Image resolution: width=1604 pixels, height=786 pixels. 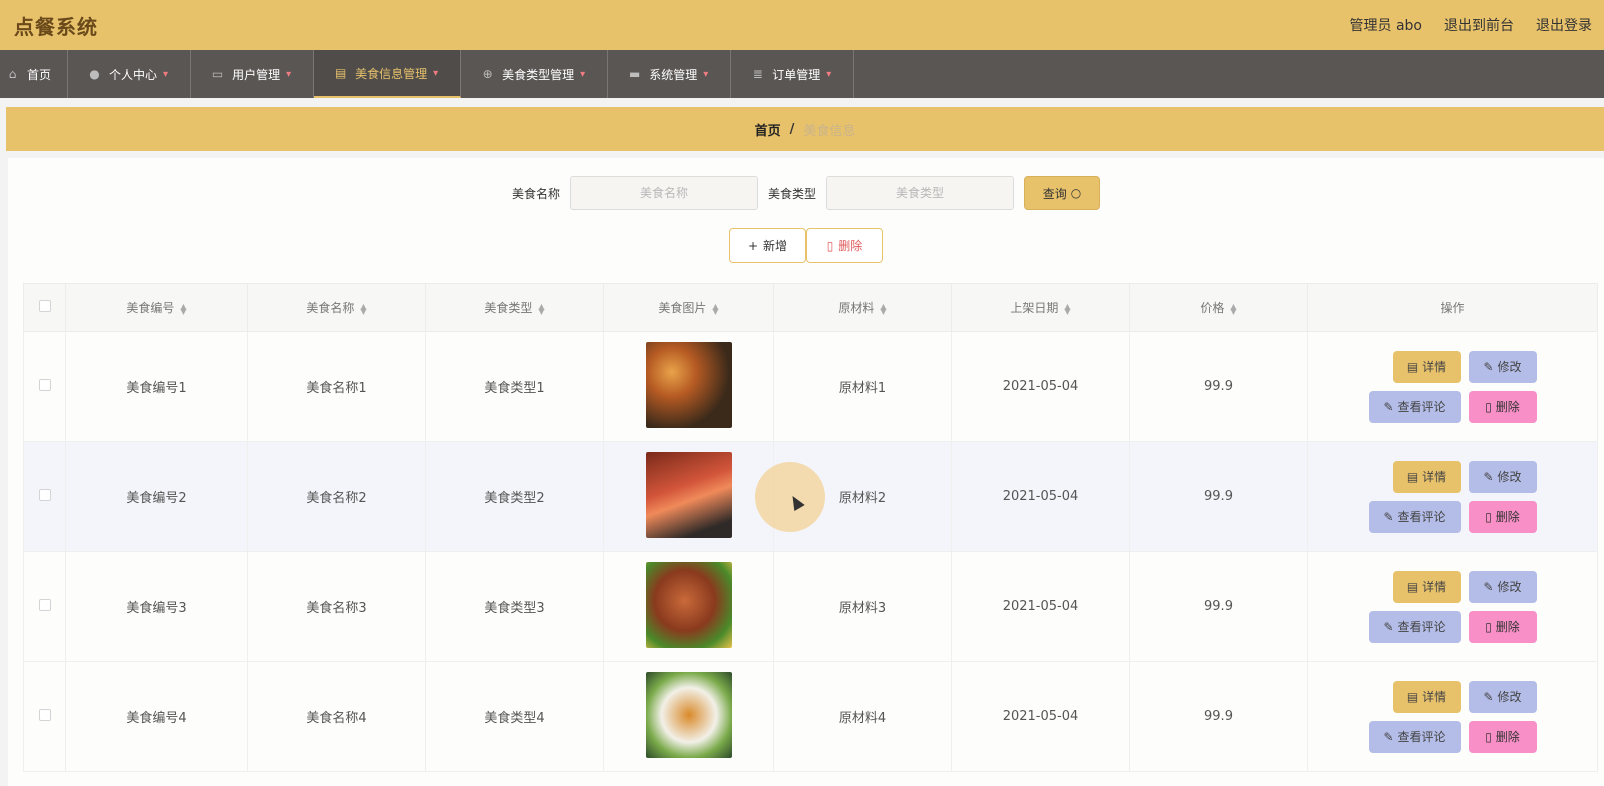 I want to click on trash-icon: ▯, so click(x=1488, y=736).